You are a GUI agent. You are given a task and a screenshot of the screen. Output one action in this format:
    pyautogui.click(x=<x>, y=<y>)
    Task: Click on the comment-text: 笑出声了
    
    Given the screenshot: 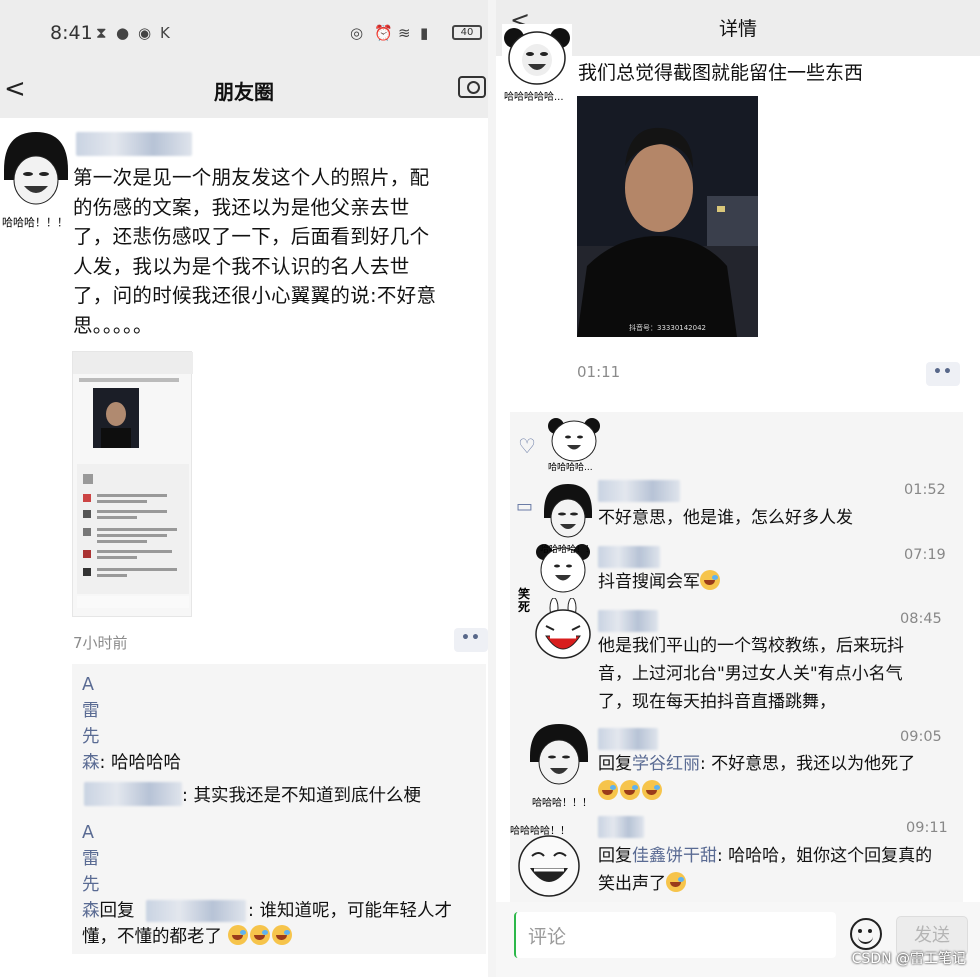 What is the action you would take?
    pyautogui.click(x=632, y=884)
    